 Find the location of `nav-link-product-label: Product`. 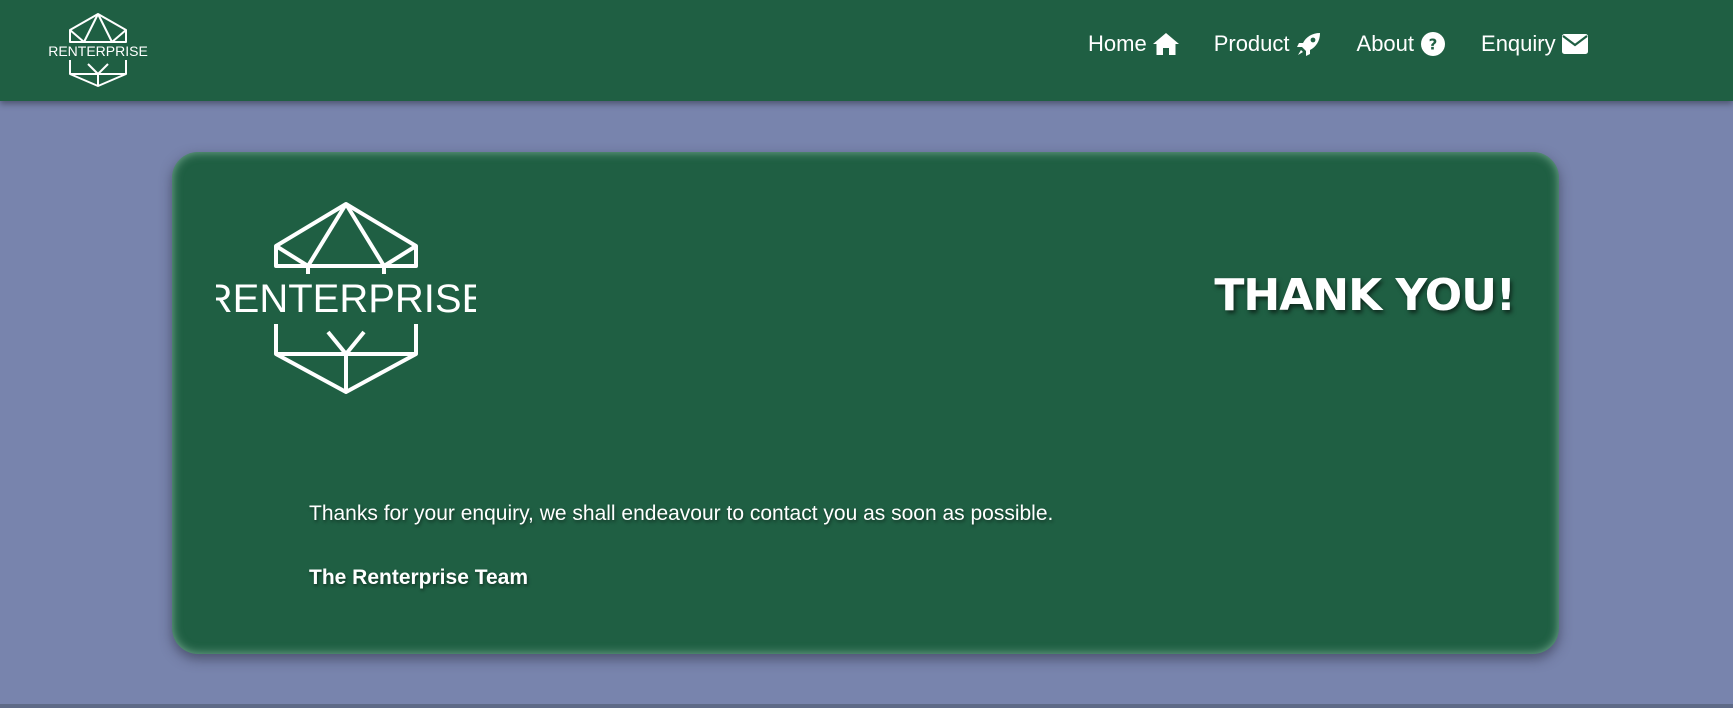

nav-link-product-label: Product is located at coordinates (1251, 43).